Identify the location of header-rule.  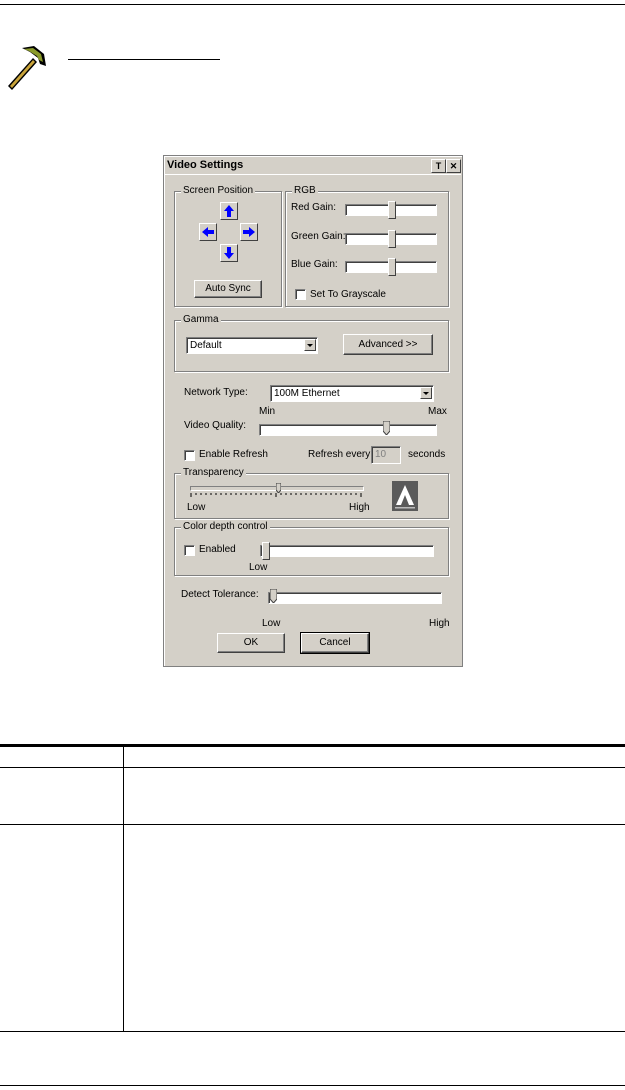
(312, 4).